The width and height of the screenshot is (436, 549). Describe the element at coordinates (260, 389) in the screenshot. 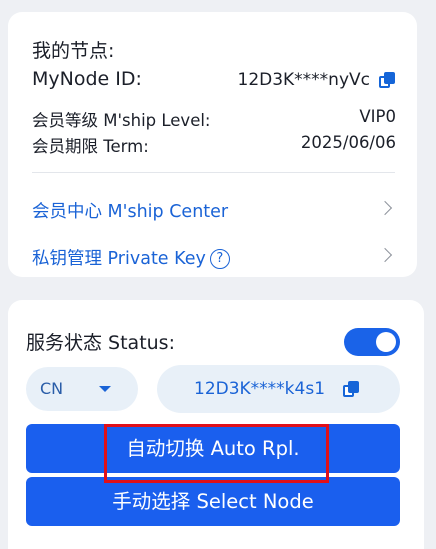

I see `selected-node-value: 12D3K****k4s1` at that location.